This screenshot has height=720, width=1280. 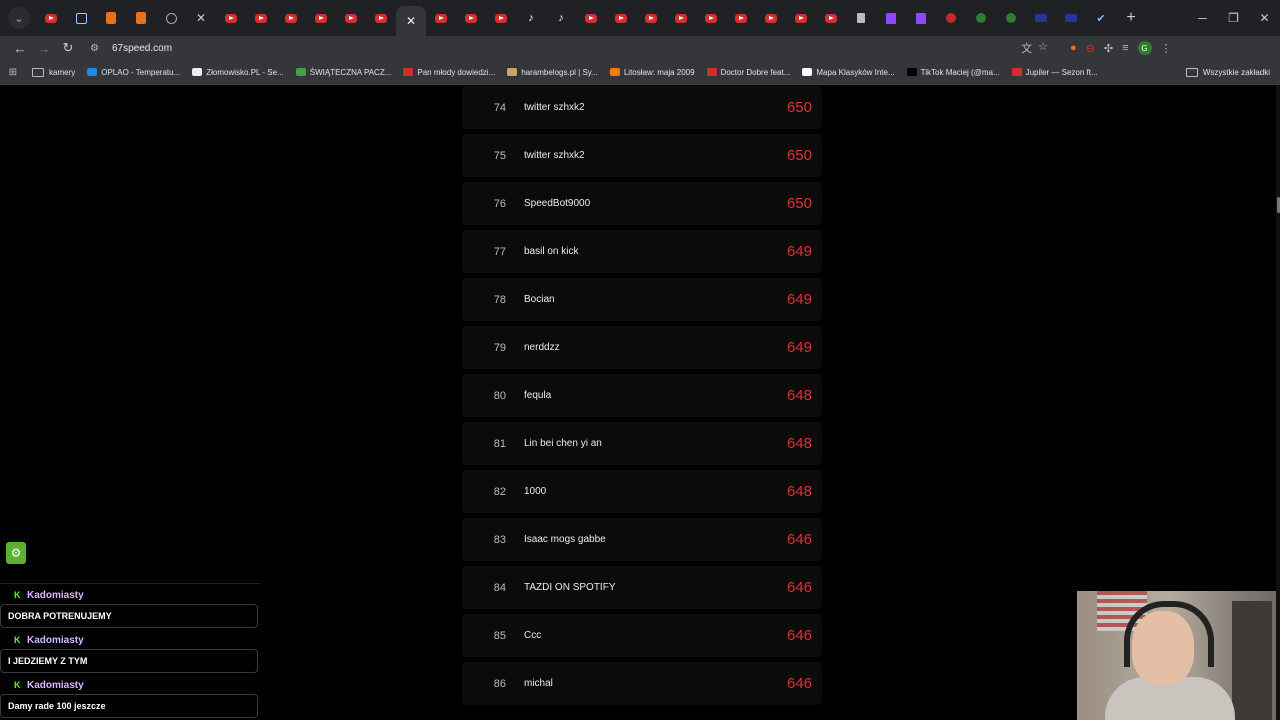 I want to click on chat-message: I JEDZIEMY Z TYM K Kadomiasty, so click(x=129, y=655).